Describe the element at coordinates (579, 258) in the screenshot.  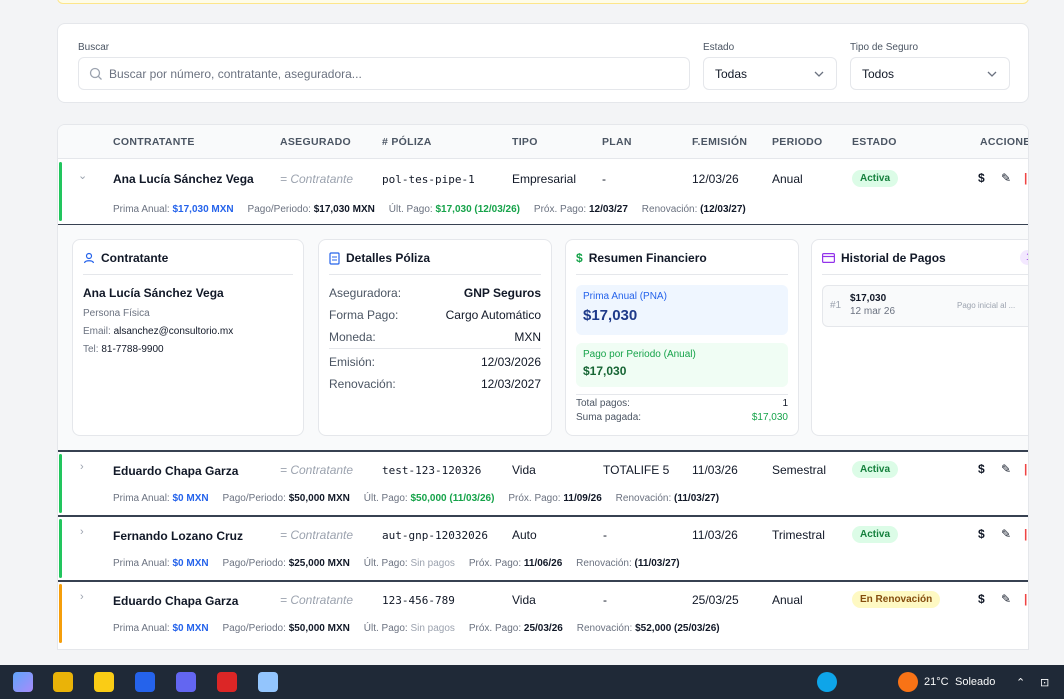
I see `dollar-icon: $` at that location.